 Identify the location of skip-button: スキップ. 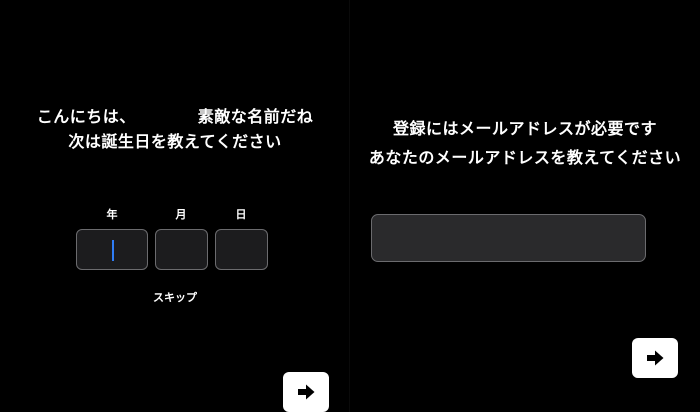
(175, 297).